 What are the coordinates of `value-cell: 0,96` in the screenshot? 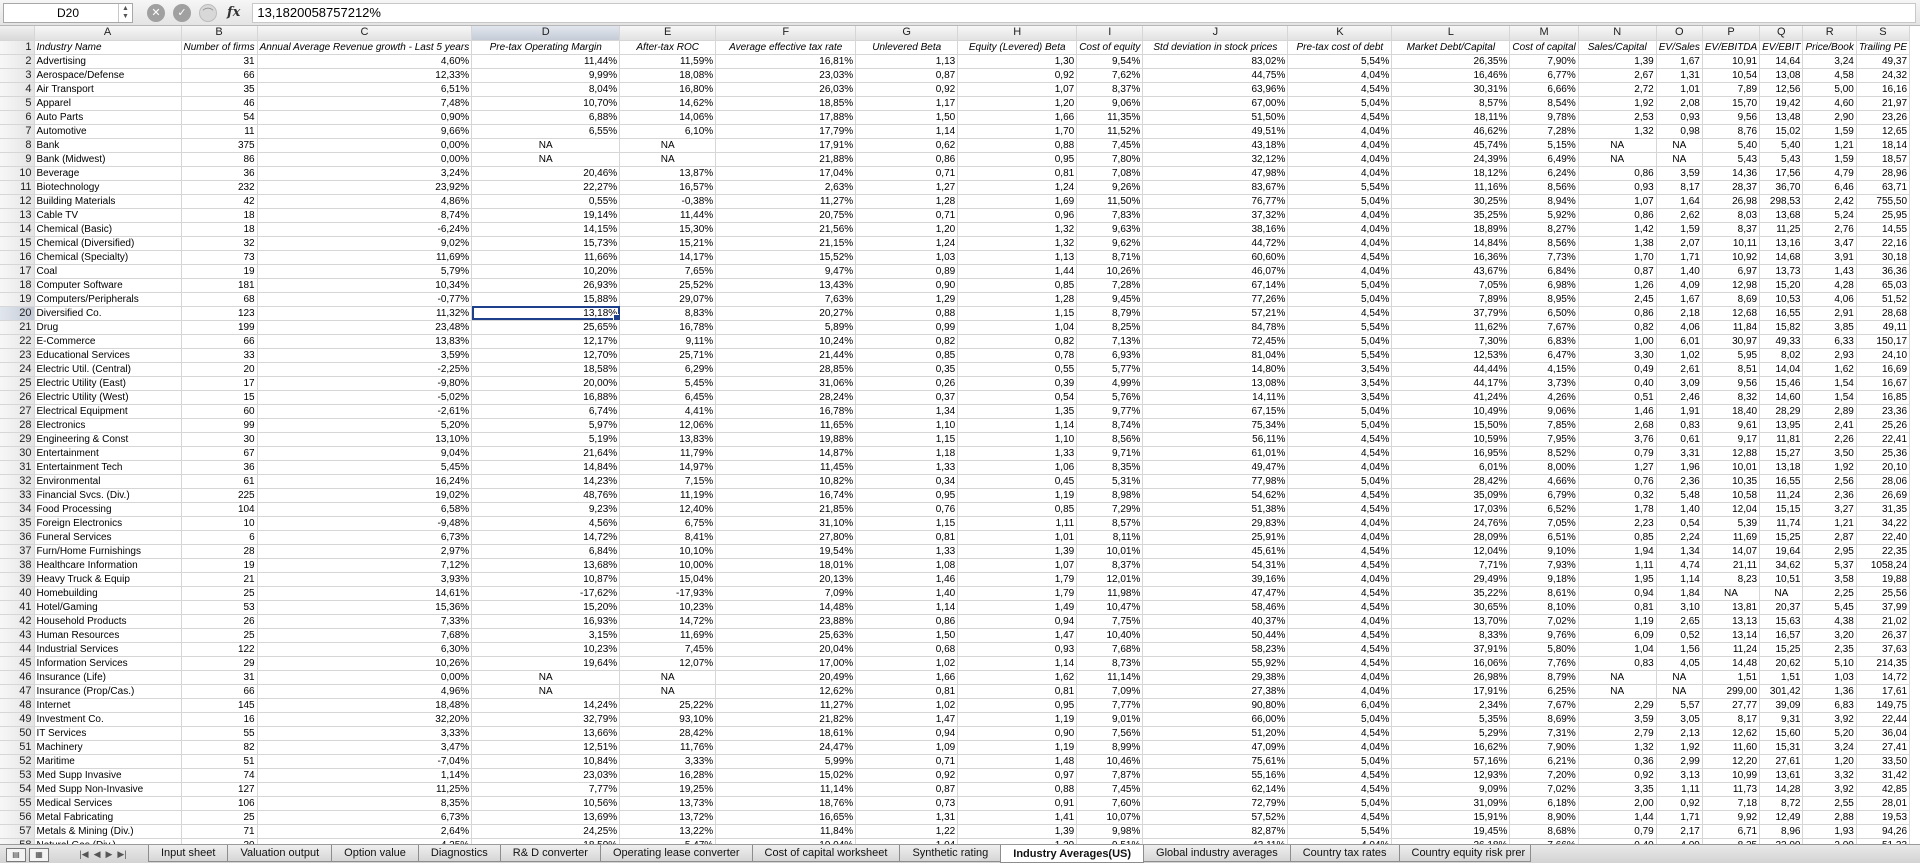 It's located at (1017, 215).